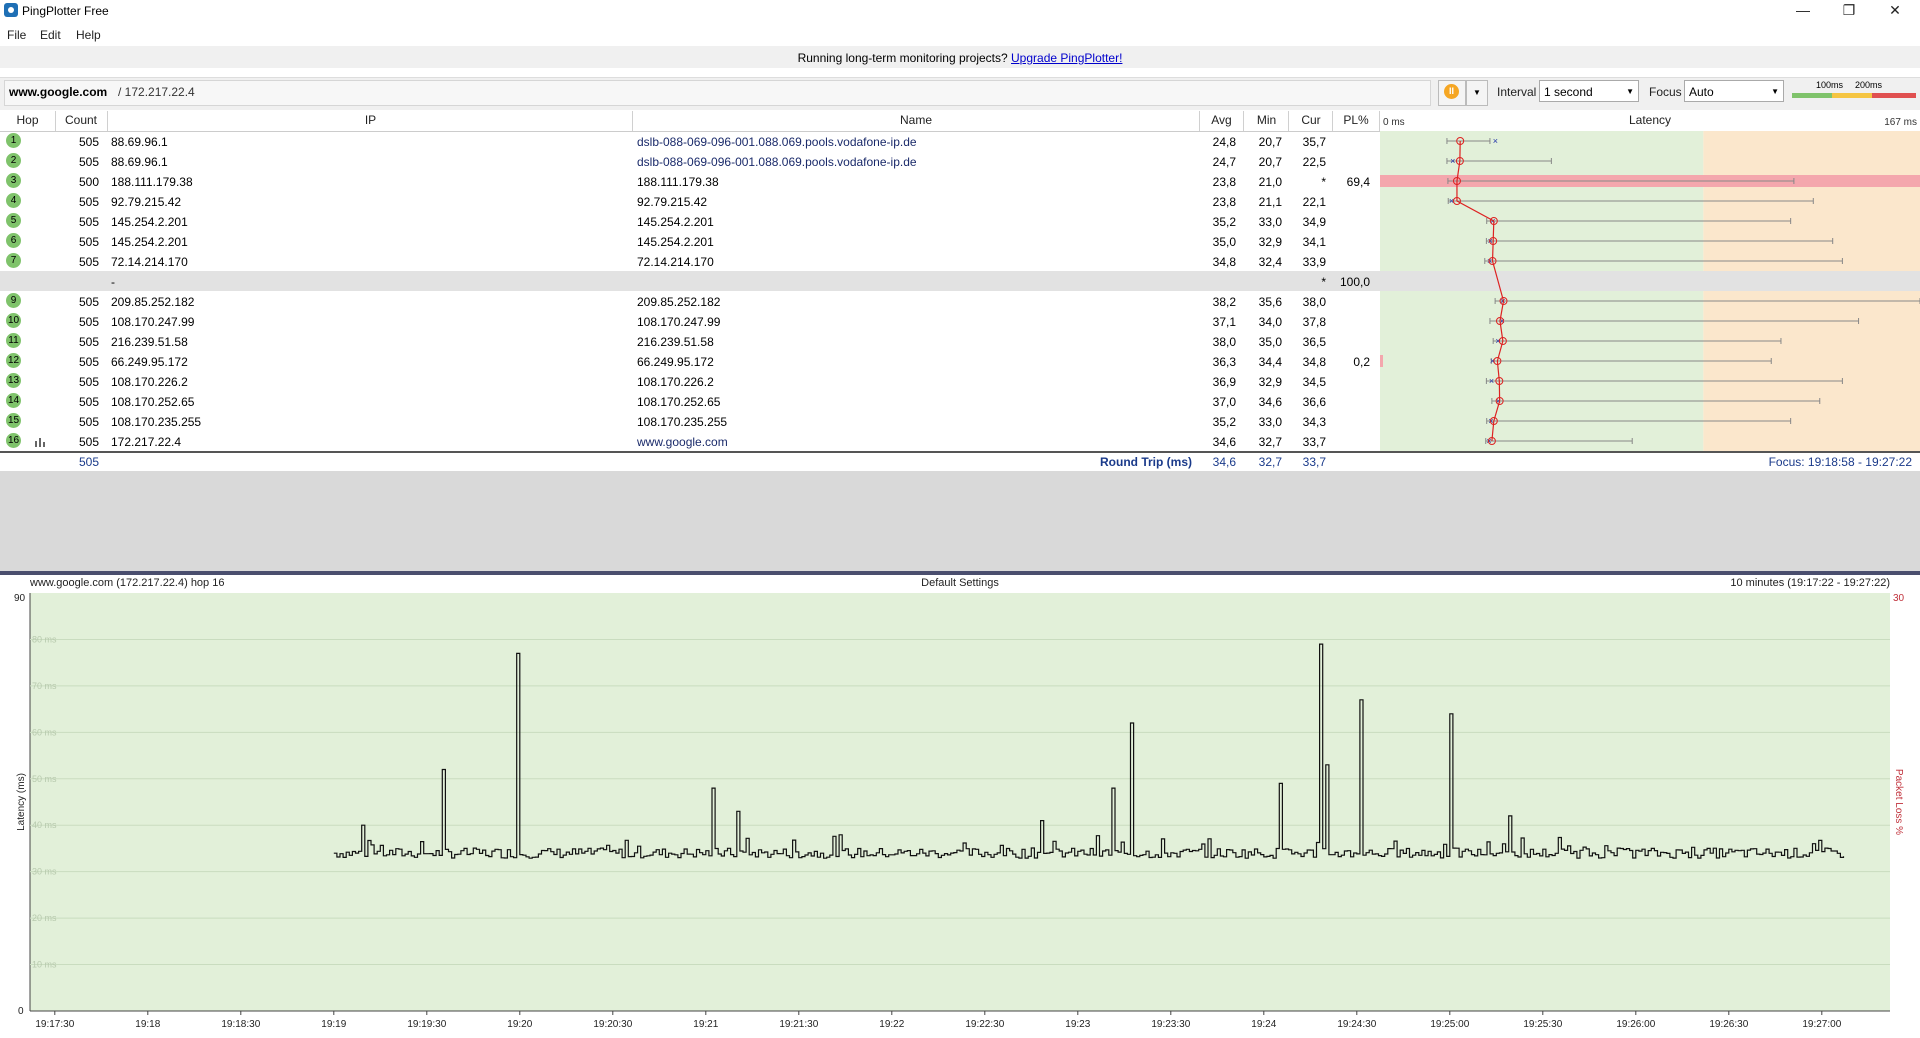 Image resolution: width=1920 pixels, height=1038 pixels. Describe the element at coordinates (1517, 92) in the screenshot. I see `interval-label: Interval` at that location.